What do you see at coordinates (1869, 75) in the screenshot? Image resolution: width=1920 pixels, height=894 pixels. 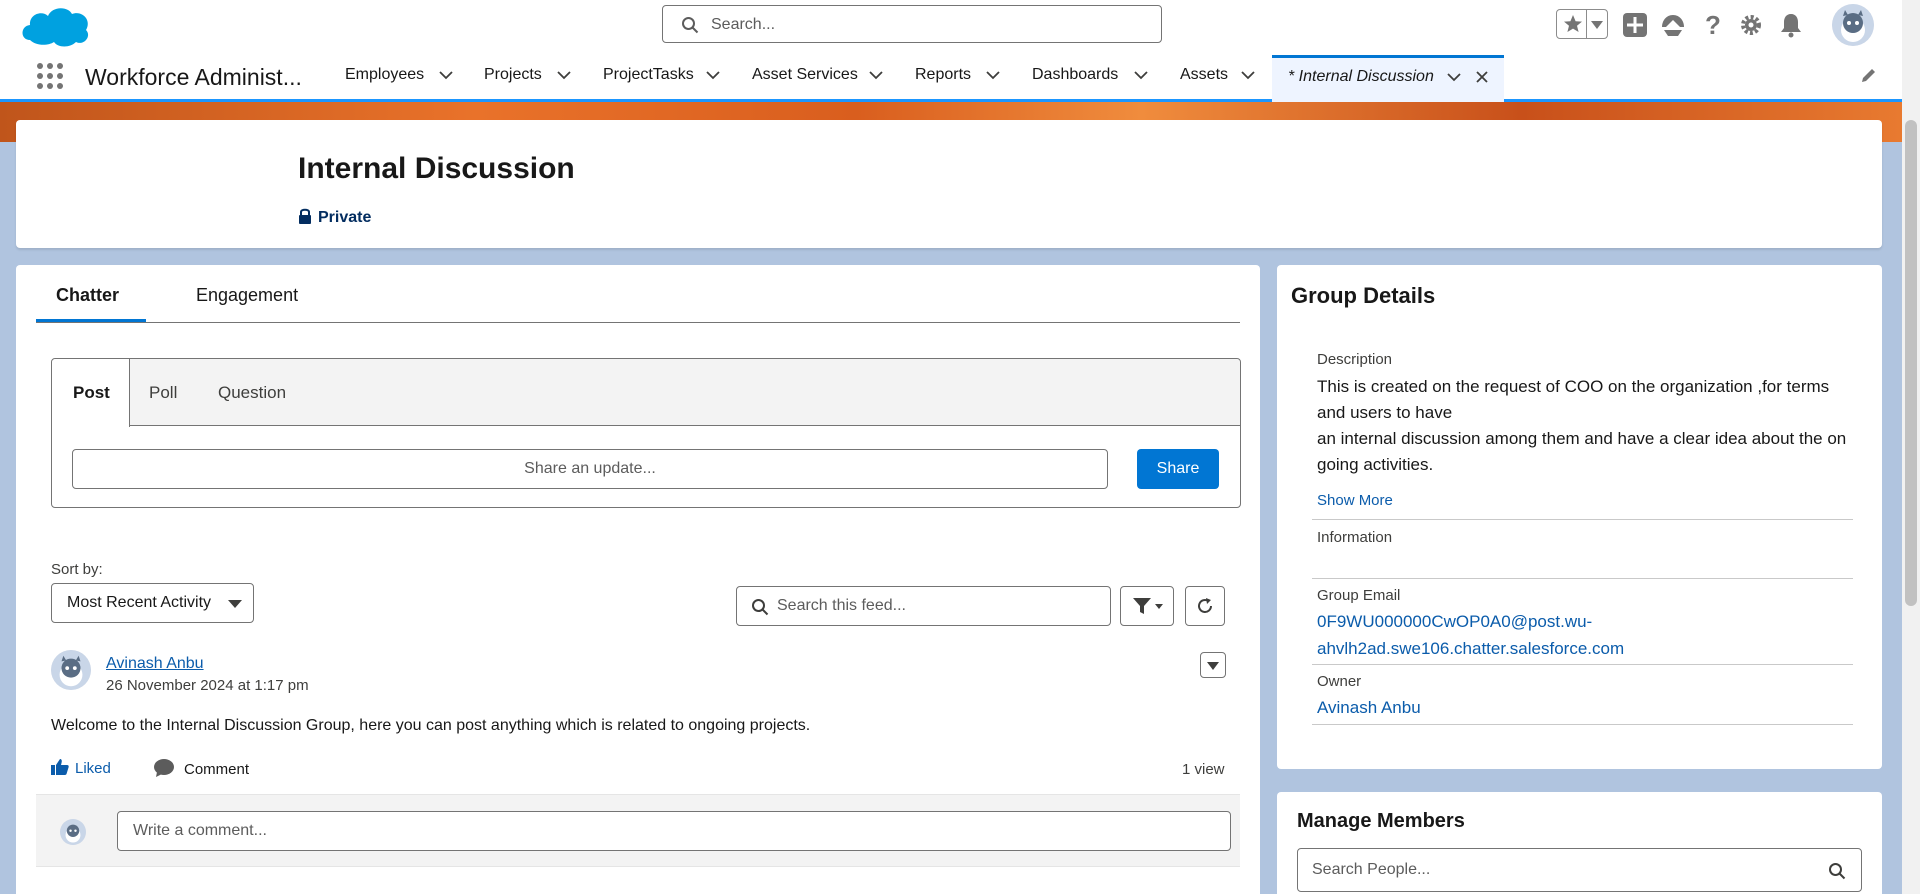 I see `edit-nav-pencil-icon` at bounding box center [1869, 75].